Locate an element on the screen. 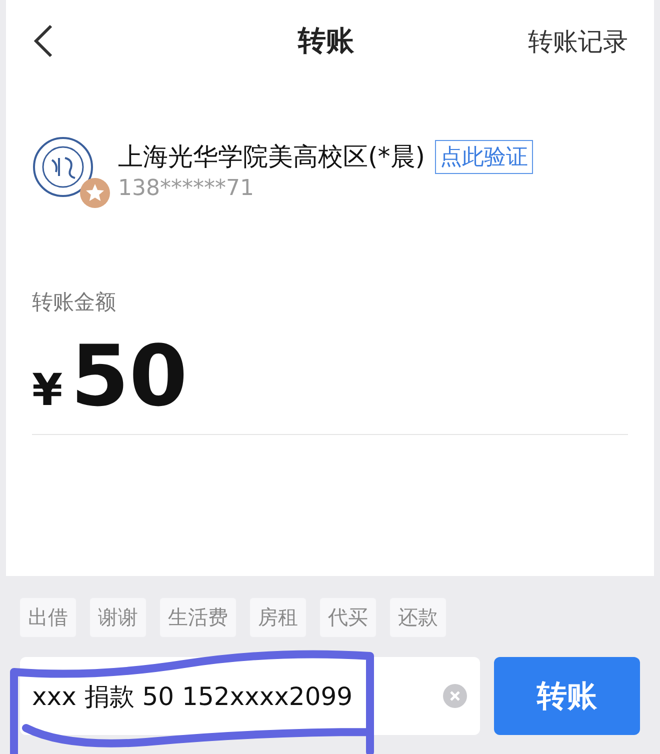 This screenshot has height=754, width=660. note-tag: 谢谢 is located at coordinates (118, 617).